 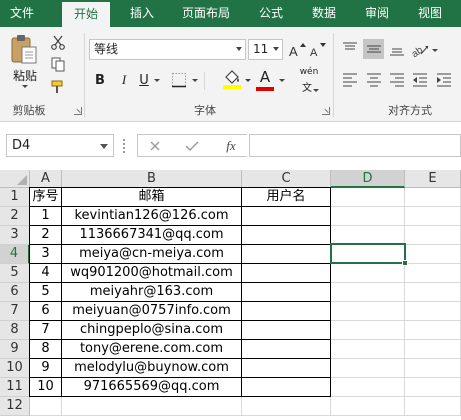 I want to click on align-left-button, so click(x=350, y=80).